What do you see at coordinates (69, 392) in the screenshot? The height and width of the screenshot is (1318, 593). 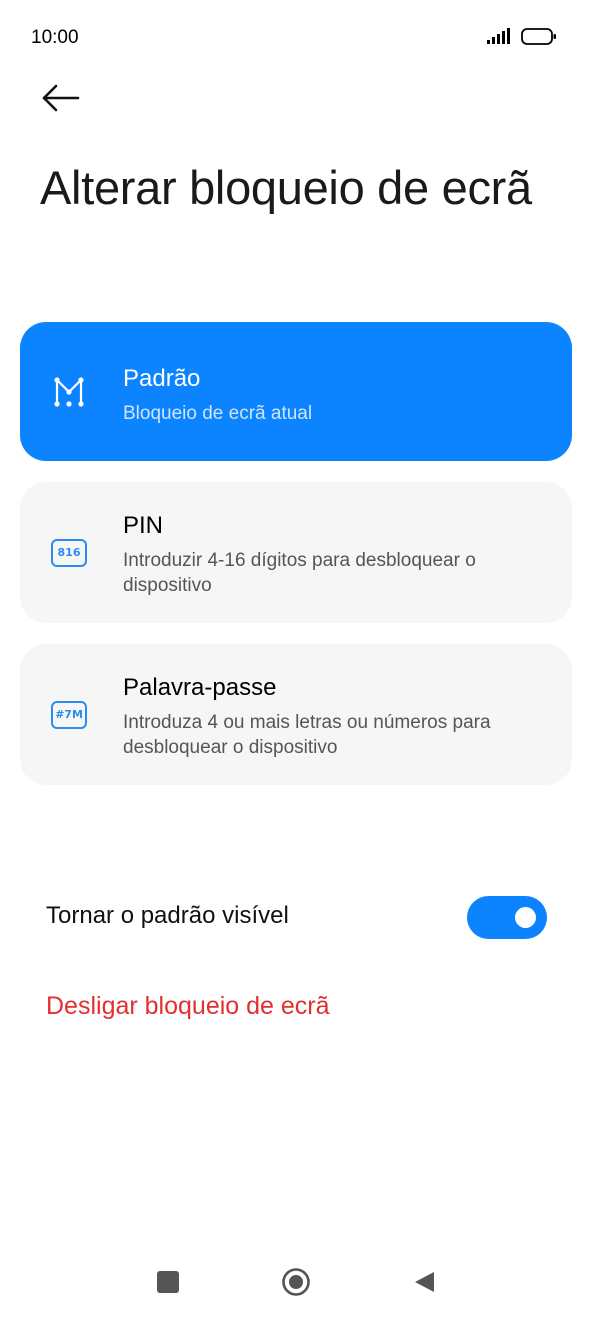 I see `pattern-icon` at bounding box center [69, 392].